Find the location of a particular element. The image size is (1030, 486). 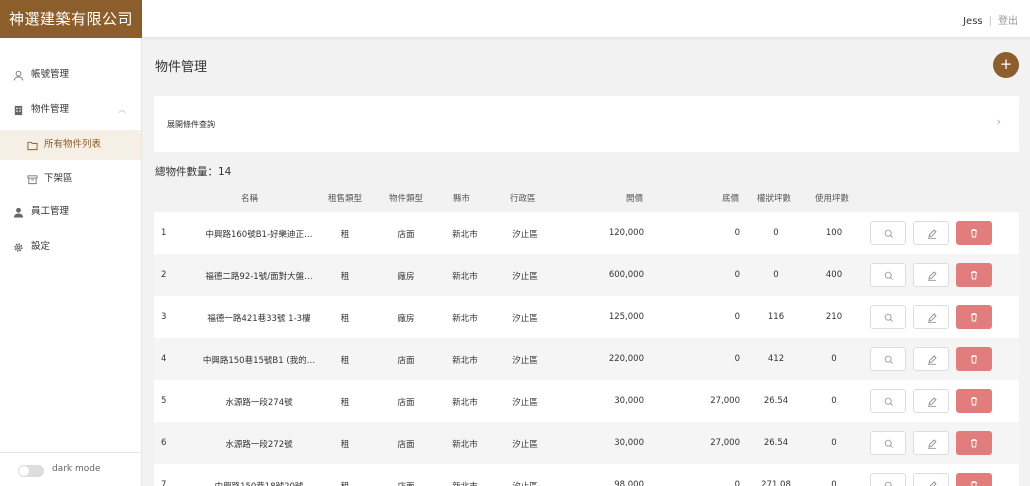

sidebar-item-settings: 設定 is located at coordinates (70, 247).